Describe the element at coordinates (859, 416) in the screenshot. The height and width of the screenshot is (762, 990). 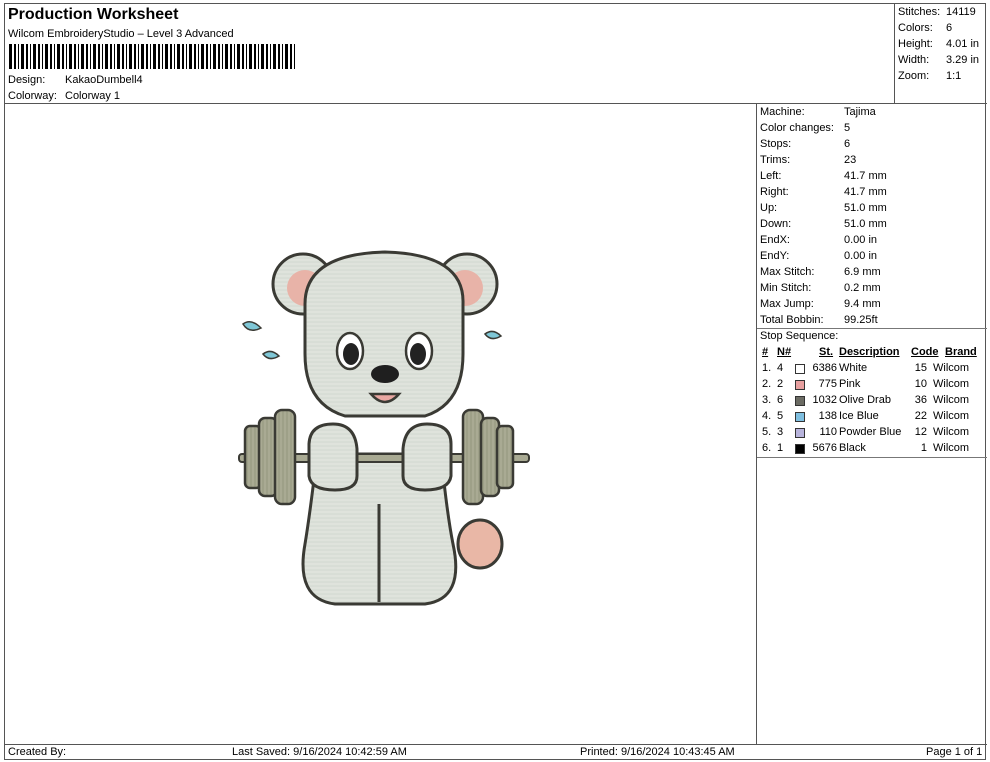
I see `stop-cell-desc: Ice Blue` at that location.